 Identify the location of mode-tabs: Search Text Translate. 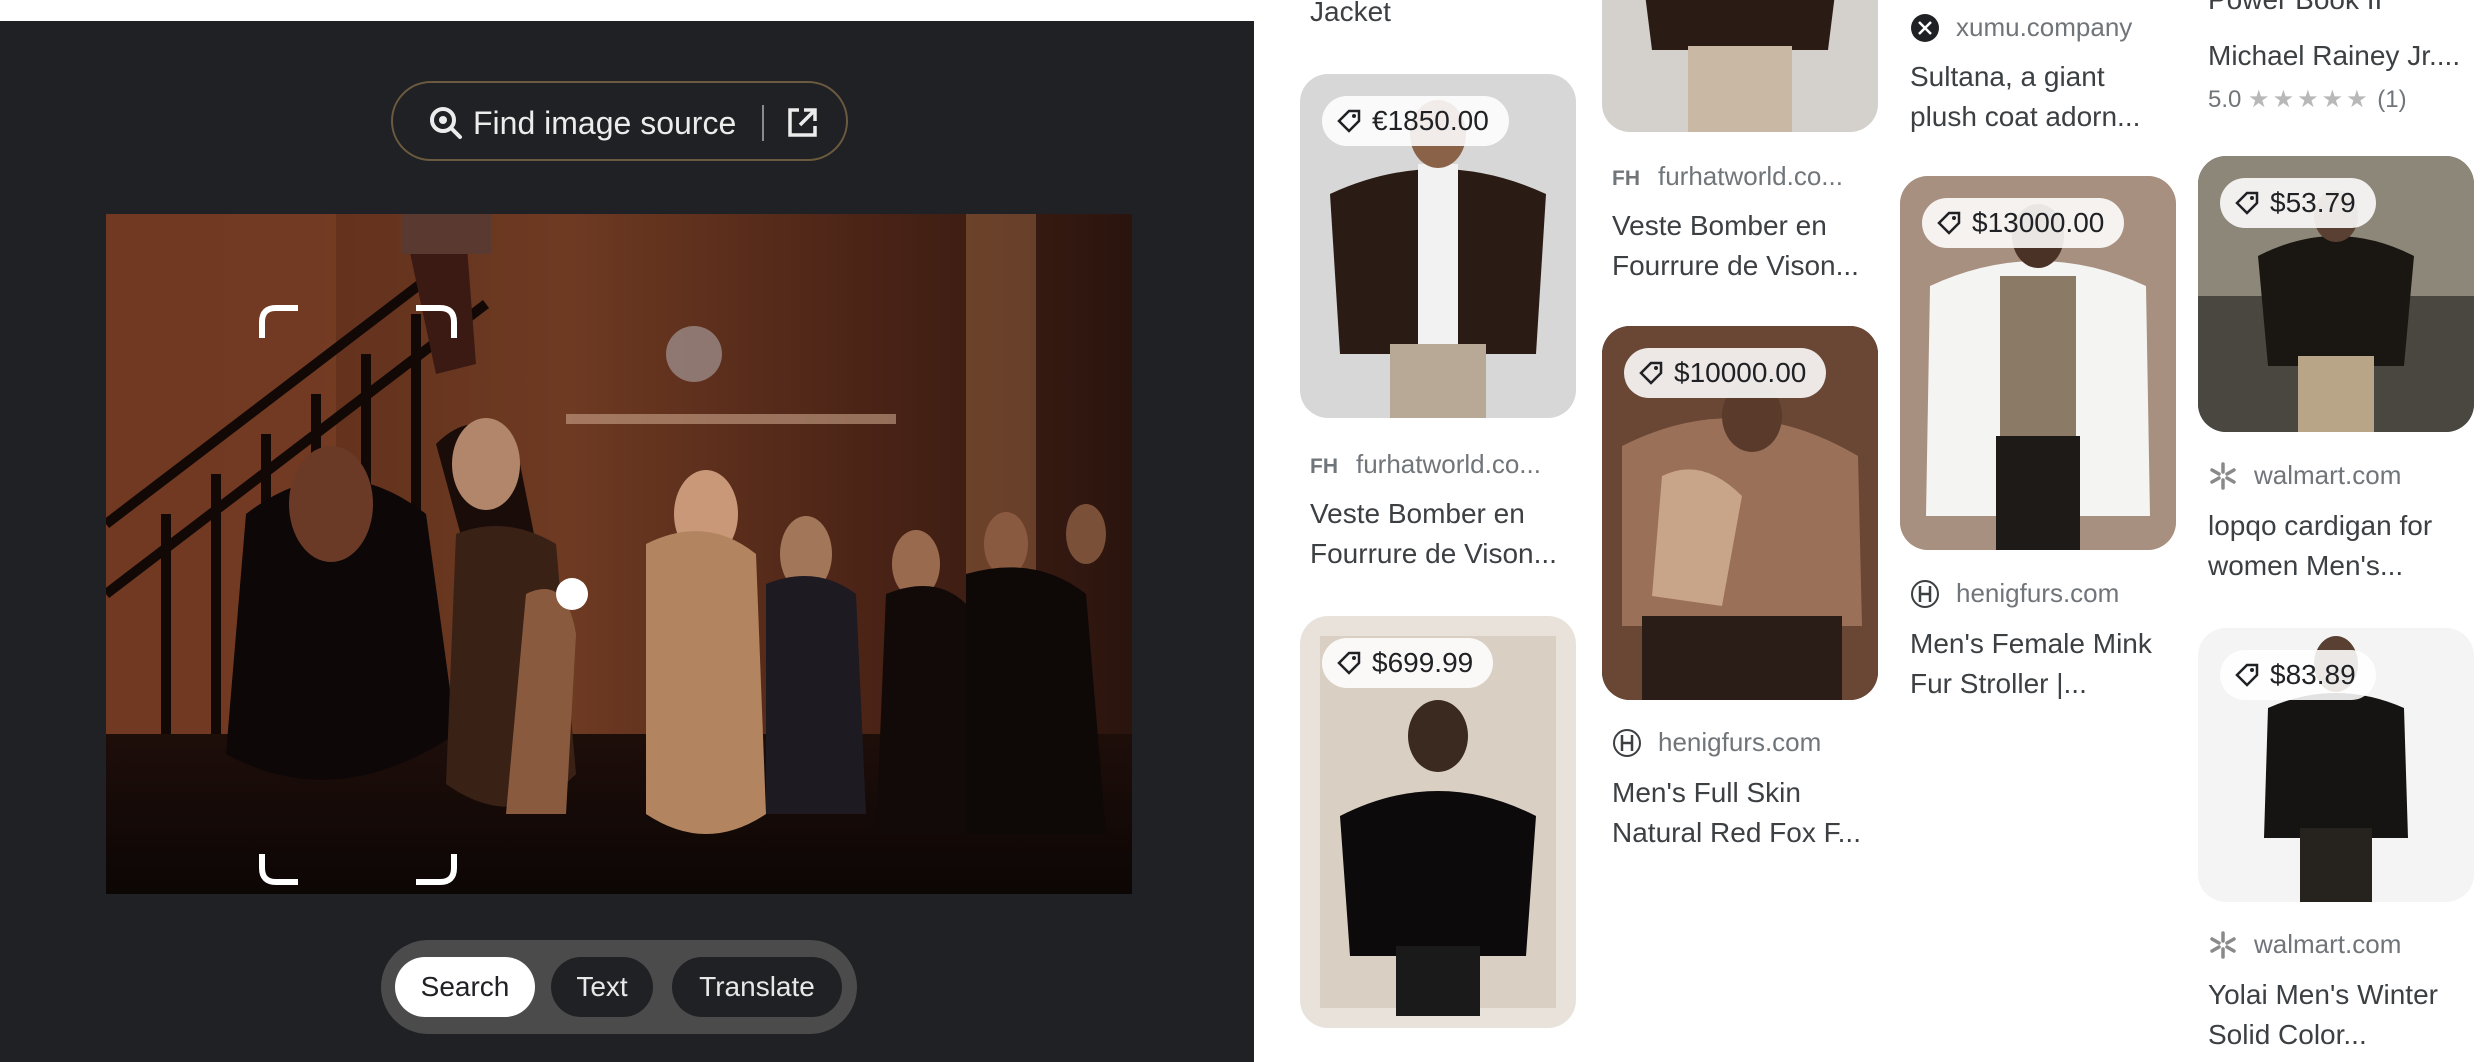
(619, 987).